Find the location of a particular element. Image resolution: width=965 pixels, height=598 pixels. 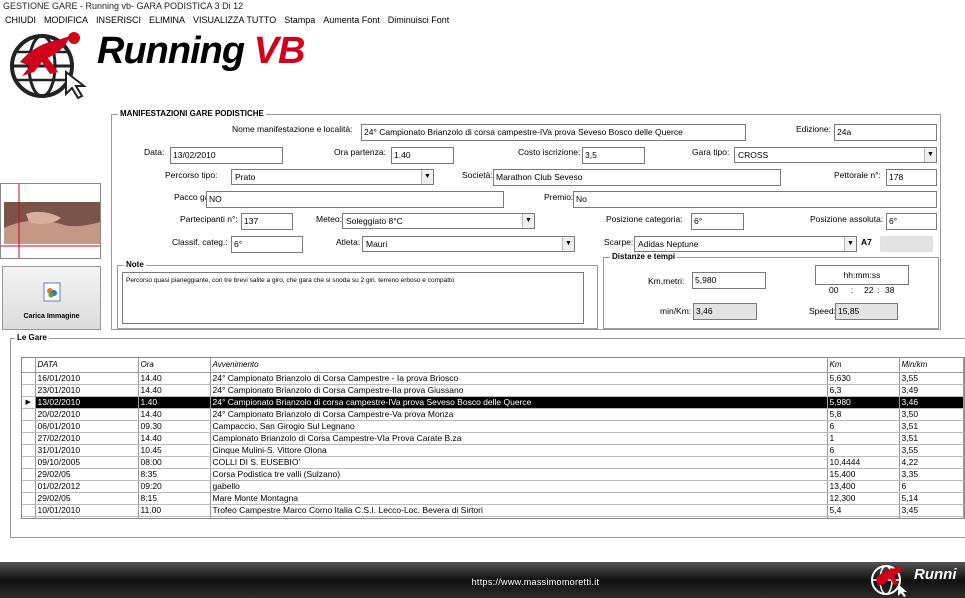

meteo-select: Soleggiato 8°C ▼ is located at coordinates (438, 221).